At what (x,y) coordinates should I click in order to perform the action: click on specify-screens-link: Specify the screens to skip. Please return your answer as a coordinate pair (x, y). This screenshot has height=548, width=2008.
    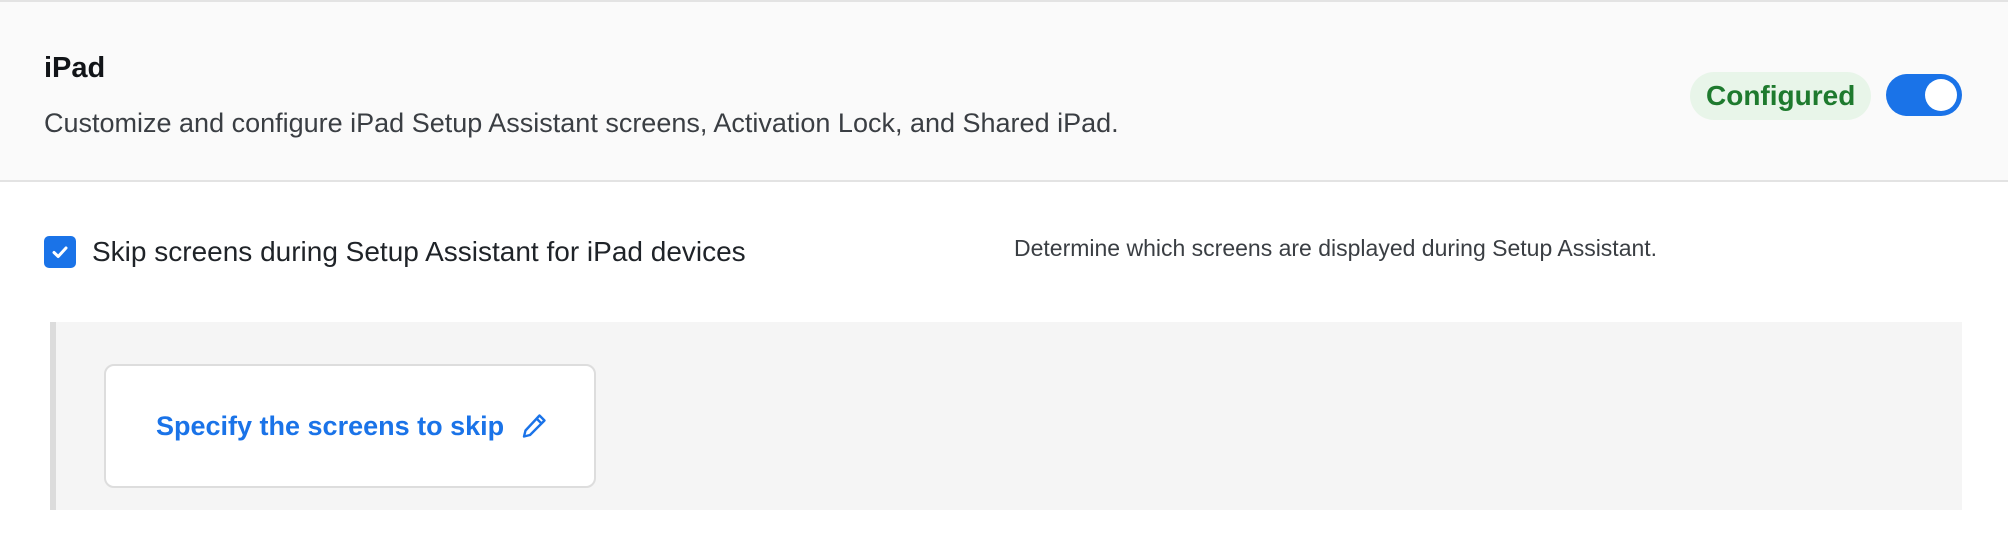
    Looking at the image, I should click on (330, 426).